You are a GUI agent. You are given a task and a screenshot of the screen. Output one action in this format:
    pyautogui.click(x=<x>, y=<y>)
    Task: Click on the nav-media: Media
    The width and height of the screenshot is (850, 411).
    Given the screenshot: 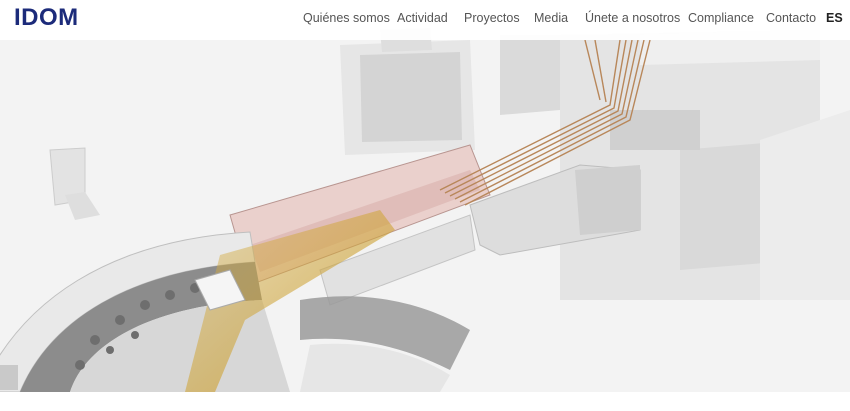 What is the action you would take?
    pyautogui.click(x=551, y=18)
    